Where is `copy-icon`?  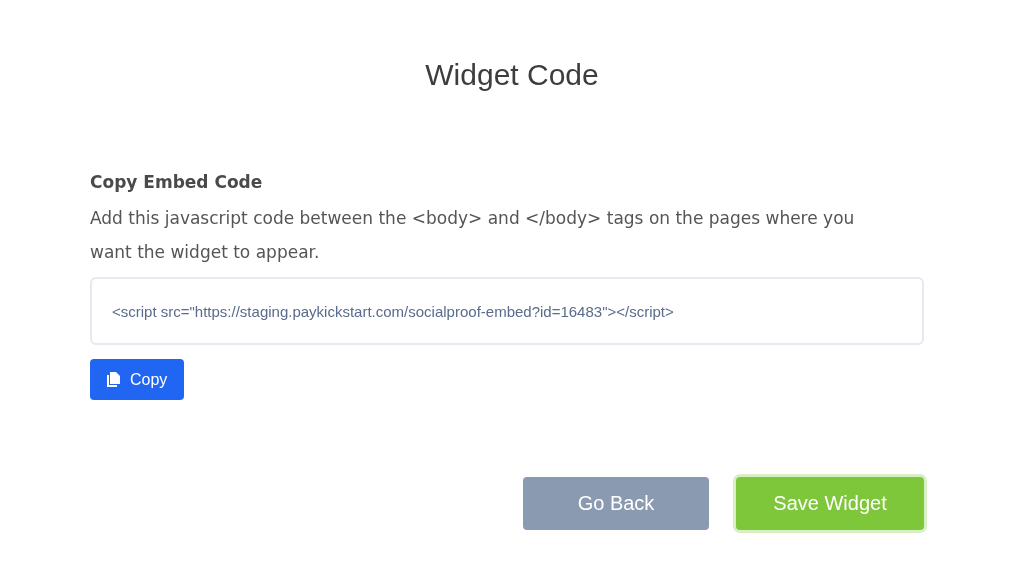 copy-icon is located at coordinates (113, 379).